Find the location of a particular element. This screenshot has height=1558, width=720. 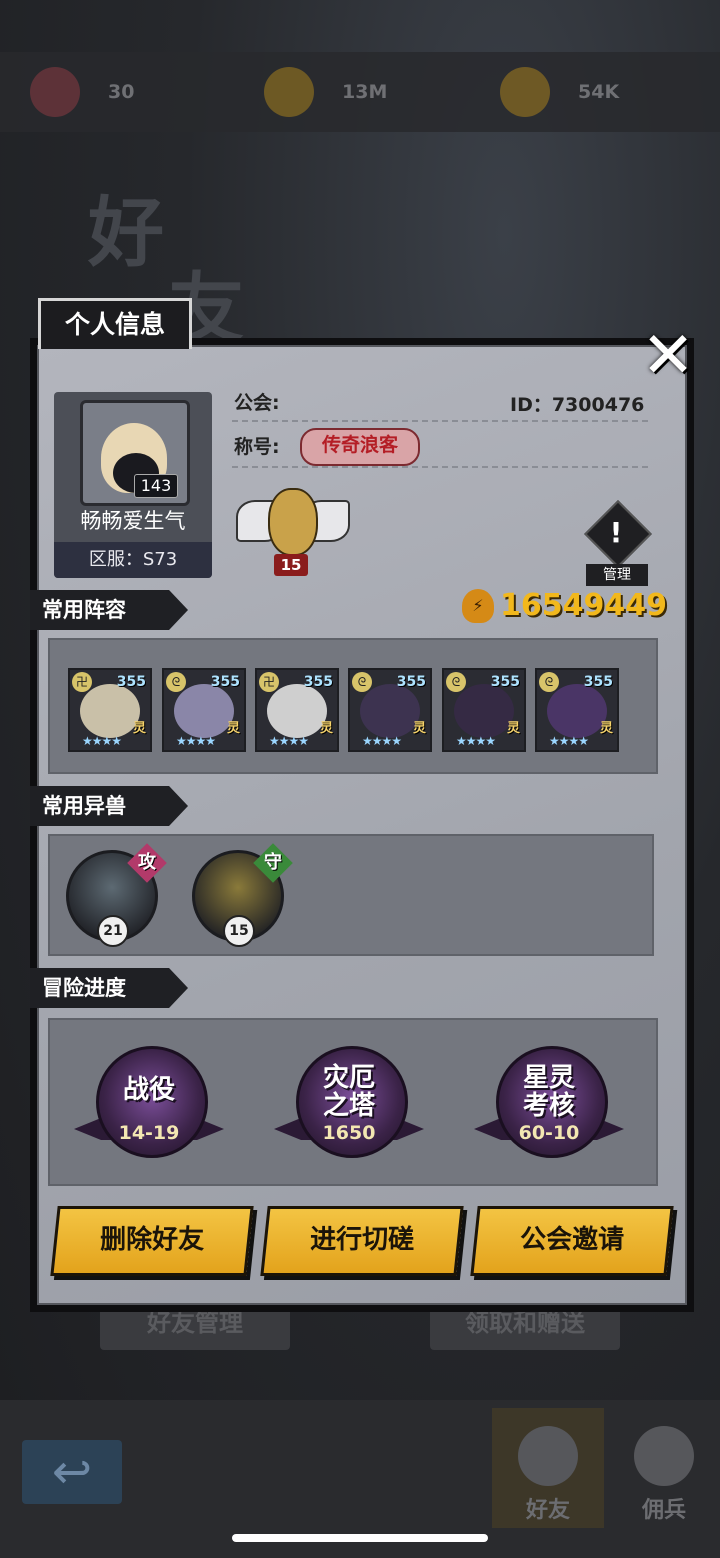

handshake-icon is located at coordinates (548, 1456).